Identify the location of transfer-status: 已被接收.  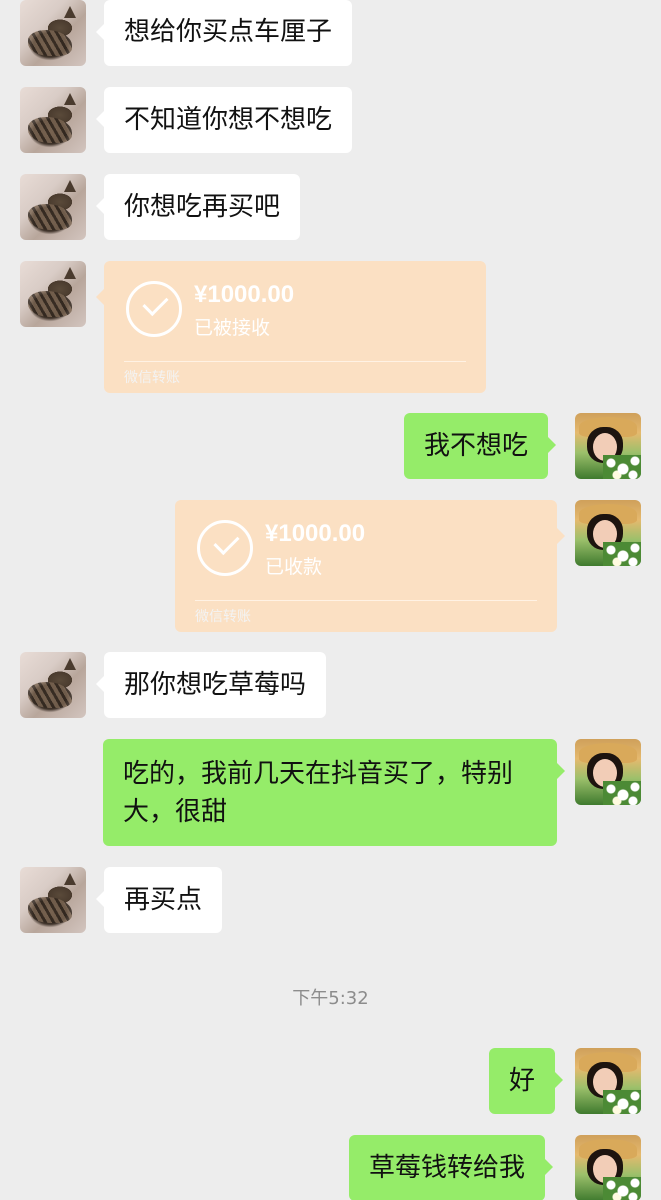
(232, 328).